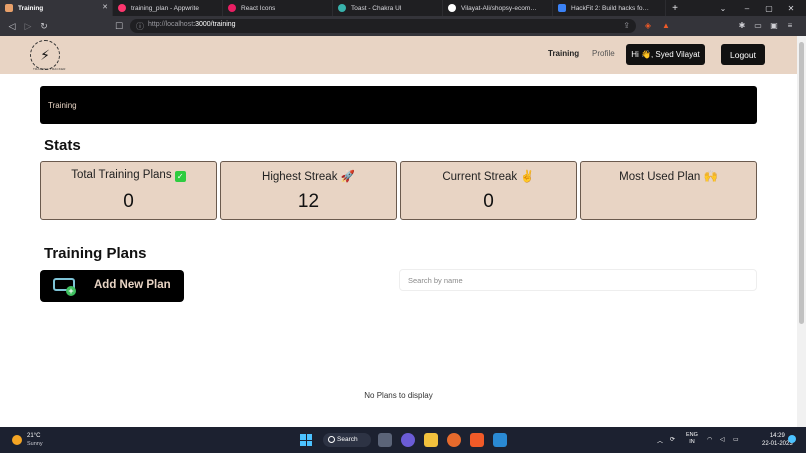 This screenshot has width=806, height=453. What do you see at coordinates (168, 8) in the screenshot?
I see `browser-tab-appwrite: training_plan - Appwrite` at bounding box center [168, 8].